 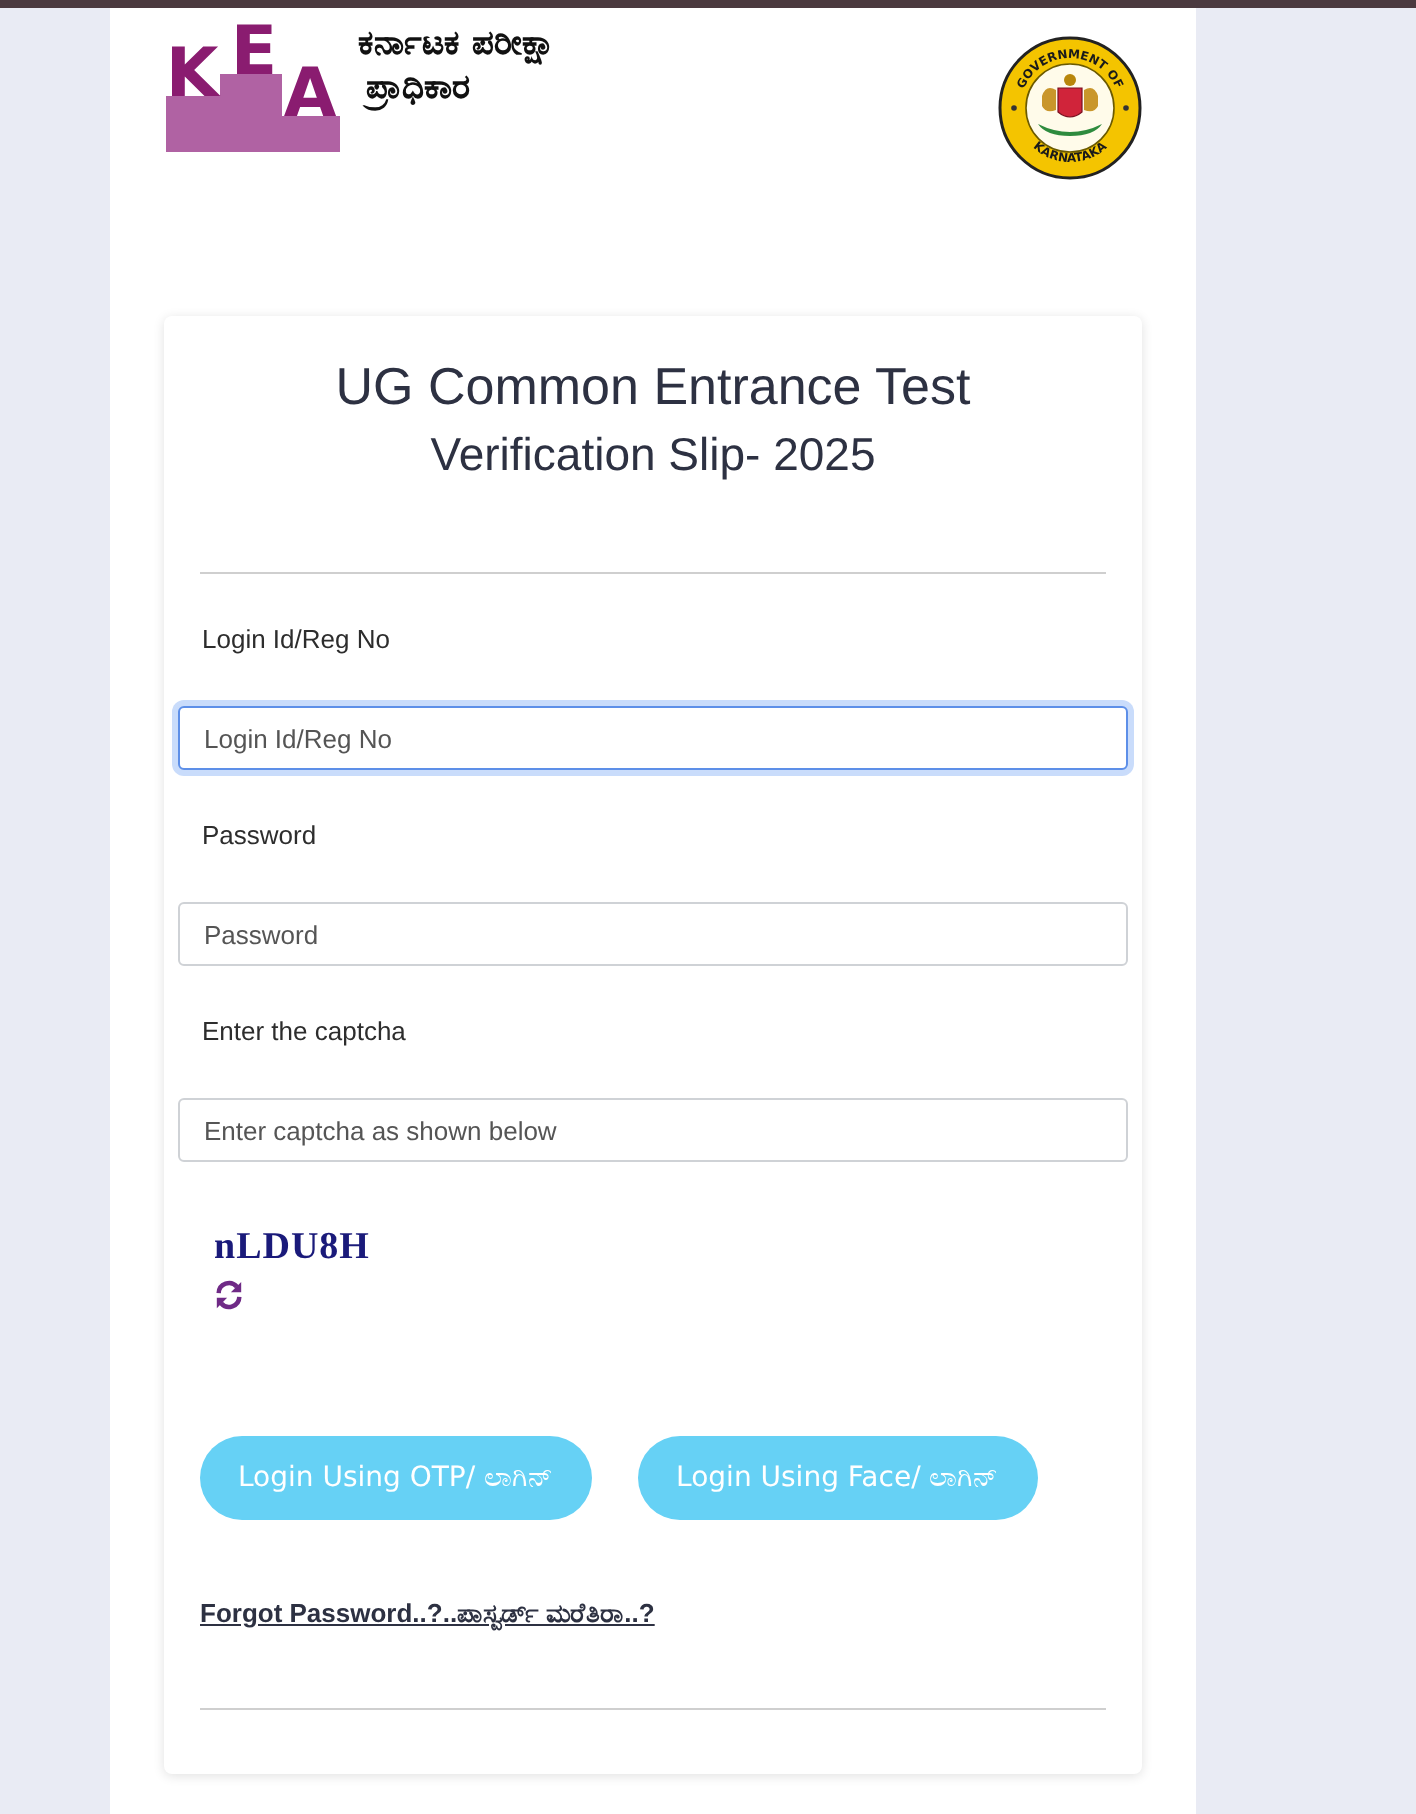 I want to click on field-label: Password, so click(x=259, y=836).